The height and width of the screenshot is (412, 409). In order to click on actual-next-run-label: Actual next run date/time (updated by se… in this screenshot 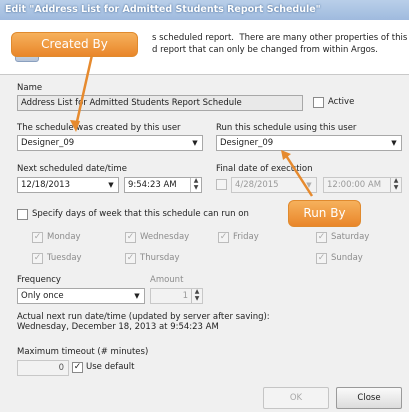, I will do `click(143, 317)`.